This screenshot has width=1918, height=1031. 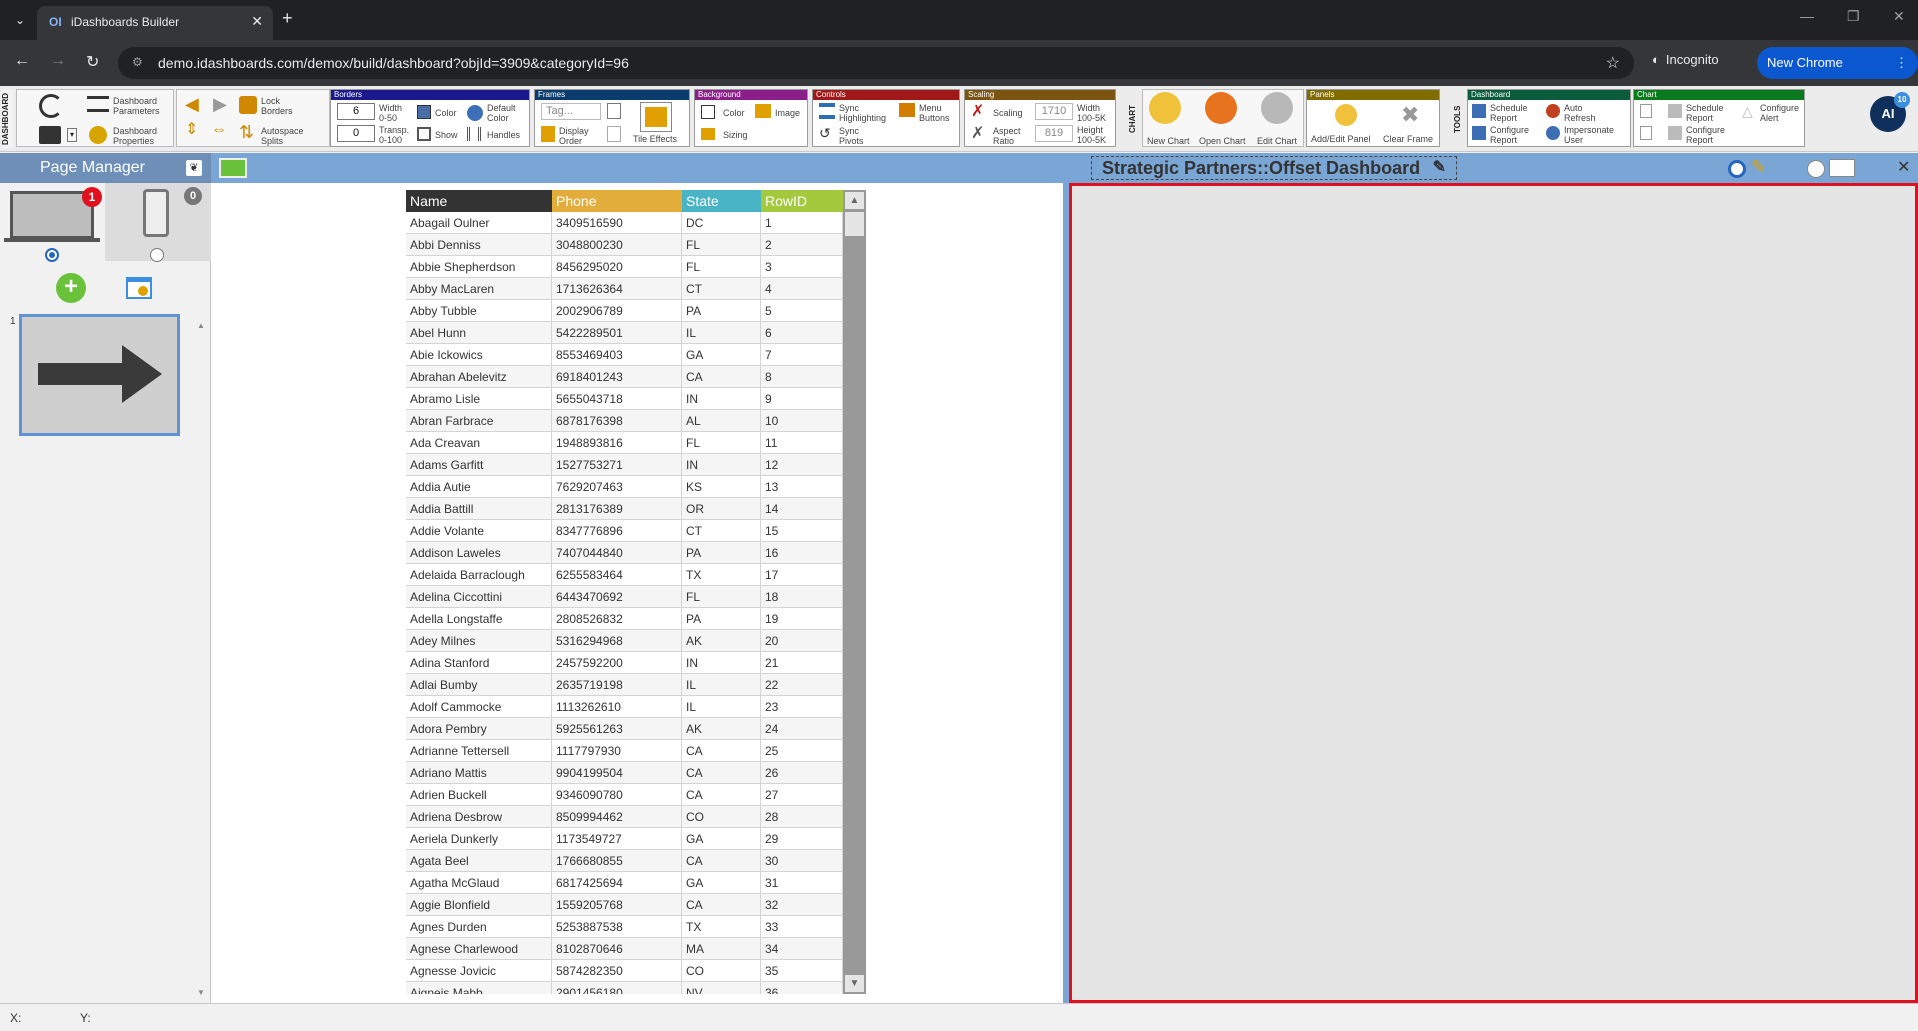 What do you see at coordinates (248, 105) in the screenshot?
I see `lock-icon` at bounding box center [248, 105].